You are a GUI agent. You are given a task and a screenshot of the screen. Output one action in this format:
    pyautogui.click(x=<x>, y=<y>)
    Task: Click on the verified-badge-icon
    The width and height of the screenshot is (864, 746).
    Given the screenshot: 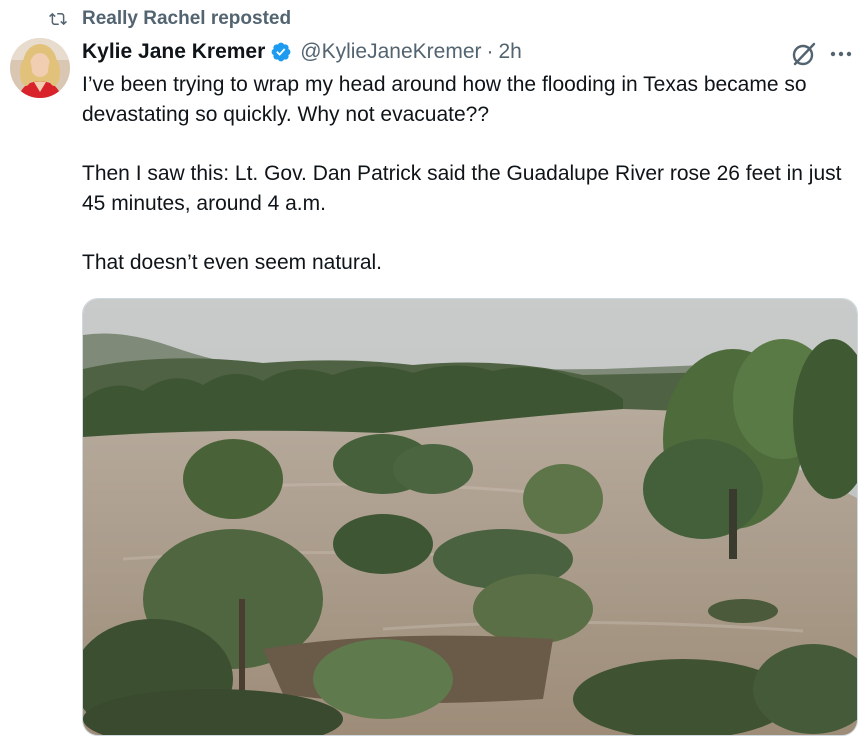 What is the action you would take?
    pyautogui.click(x=281, y=52)
    